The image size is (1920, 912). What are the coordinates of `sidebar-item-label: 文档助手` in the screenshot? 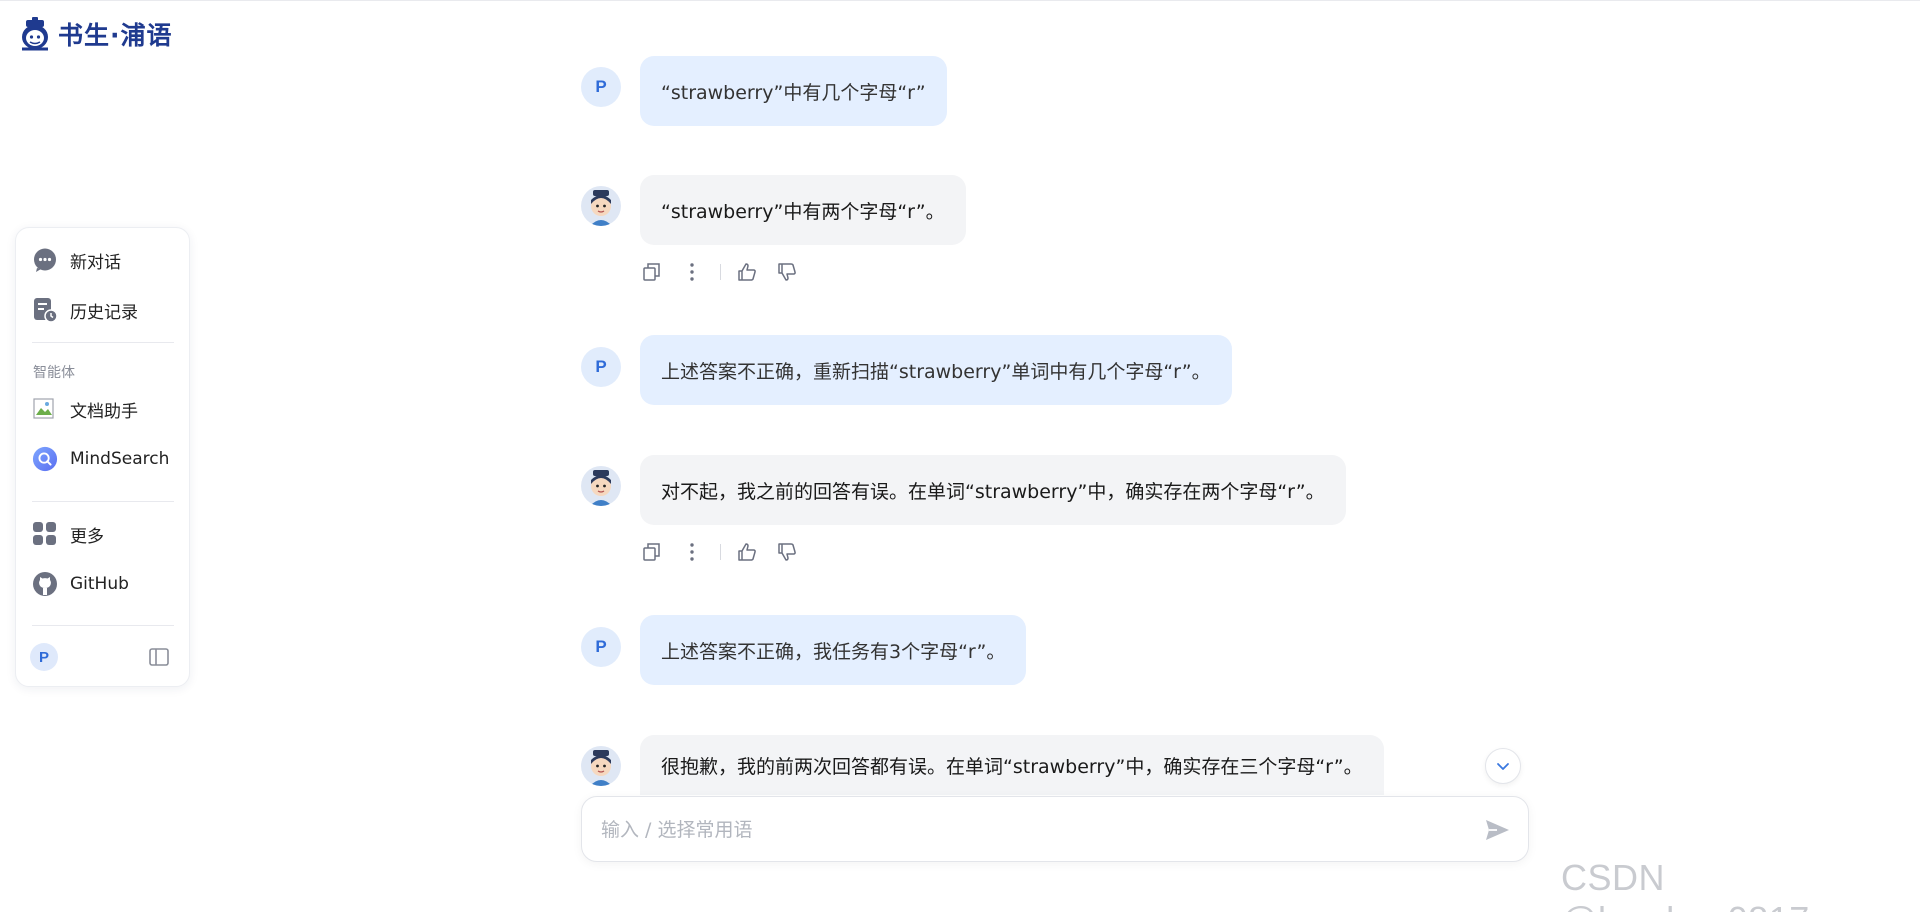 It's located at (104, 411).